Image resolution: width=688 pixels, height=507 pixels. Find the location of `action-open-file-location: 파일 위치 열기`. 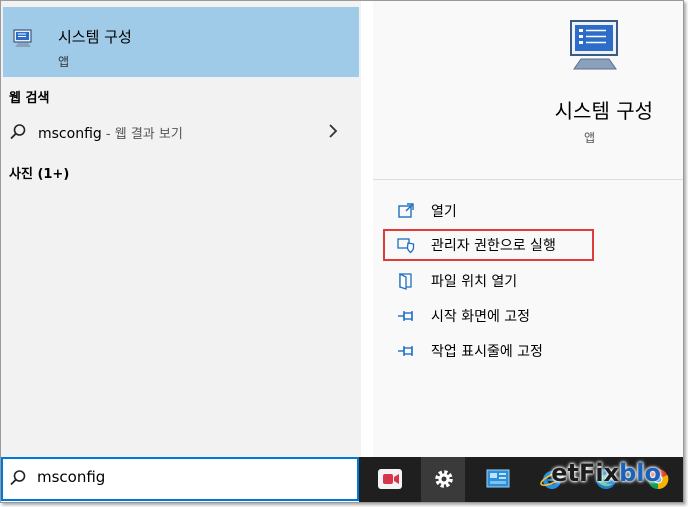

action-open-file-location: 파일 위치 열기 is located at coordinates (457, 281).